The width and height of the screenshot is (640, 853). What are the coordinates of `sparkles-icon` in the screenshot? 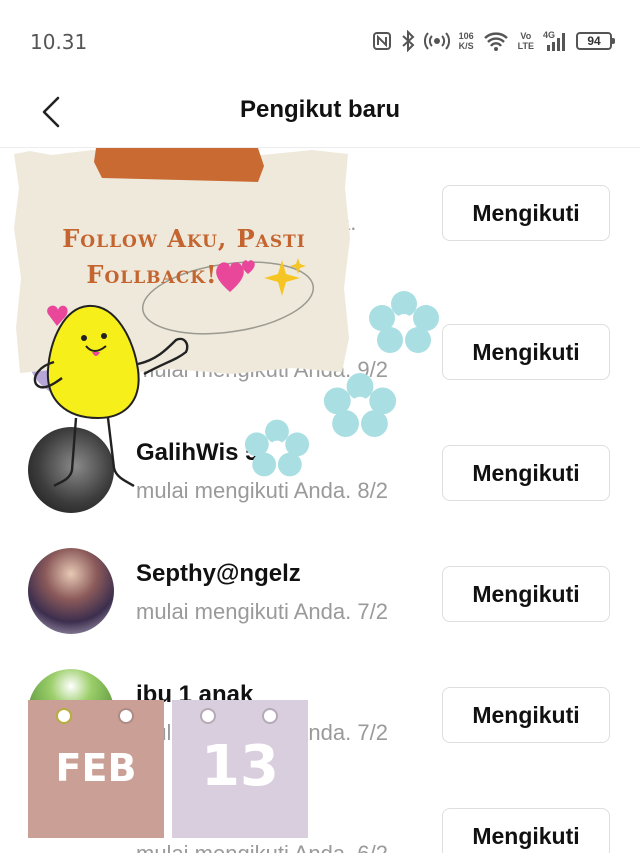 It's located at (285, 277).